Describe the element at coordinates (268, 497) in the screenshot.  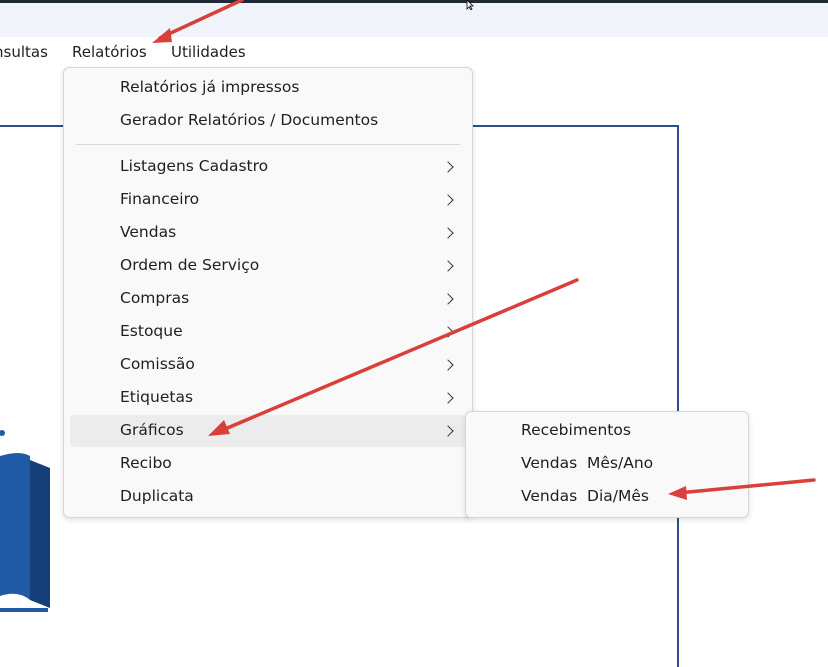
I see `menu-item-duplicata: Duplicata` at that location.